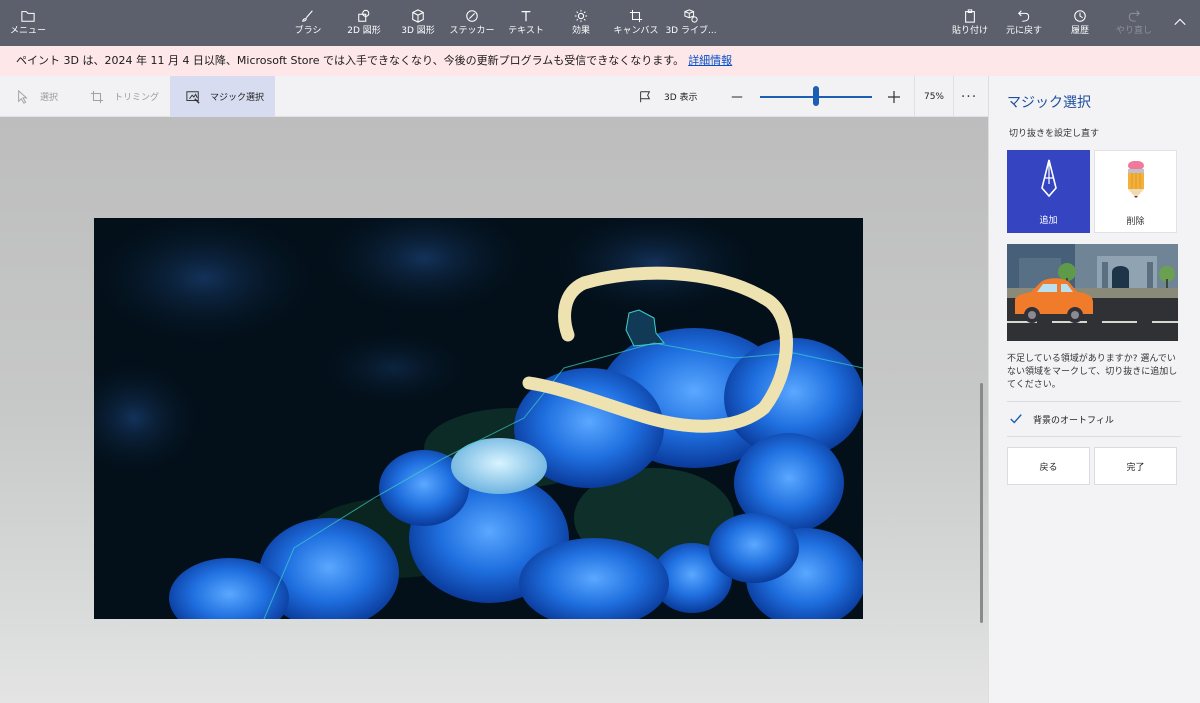 The height and width of the screenshot is (703, 1200). I want to click on clipboard-icon, so click(970, 16).